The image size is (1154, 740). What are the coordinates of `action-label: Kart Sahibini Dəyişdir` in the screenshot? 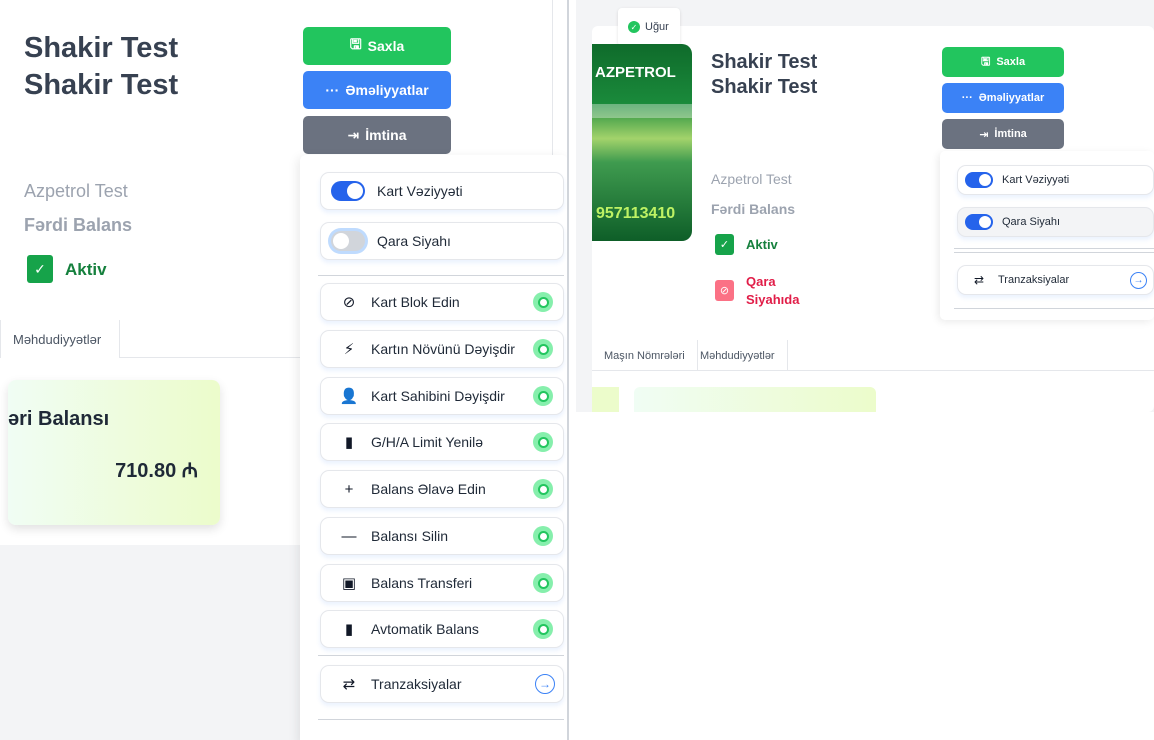 It's located at (438, 396).